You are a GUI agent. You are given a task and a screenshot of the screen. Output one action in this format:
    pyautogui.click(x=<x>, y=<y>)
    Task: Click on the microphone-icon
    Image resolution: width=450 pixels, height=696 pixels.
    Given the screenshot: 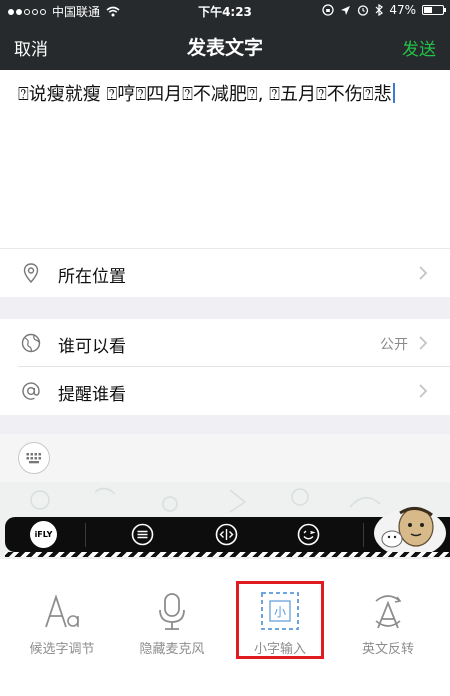 What is the action you would take?
    pyautogui.click(x=172, y=611)
    